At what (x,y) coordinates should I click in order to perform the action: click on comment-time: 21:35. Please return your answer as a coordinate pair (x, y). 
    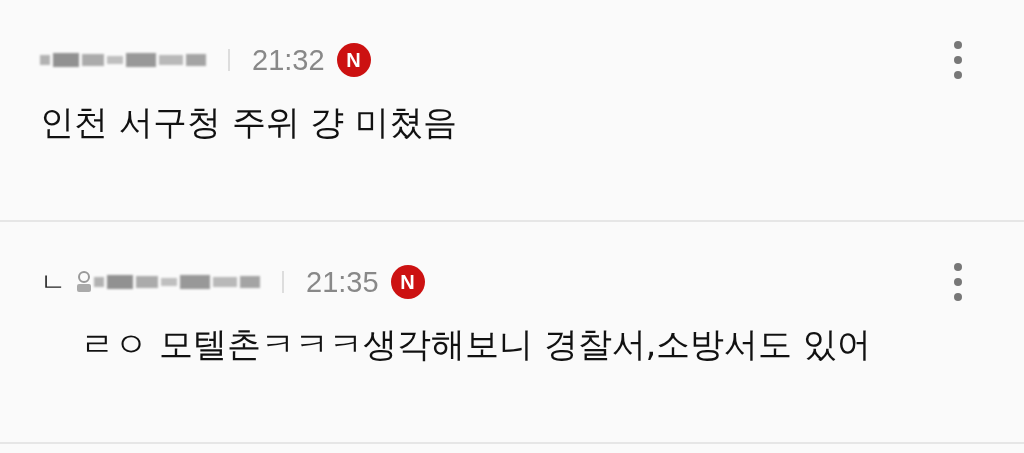
    Looking at the image, I should click on (342, 282).